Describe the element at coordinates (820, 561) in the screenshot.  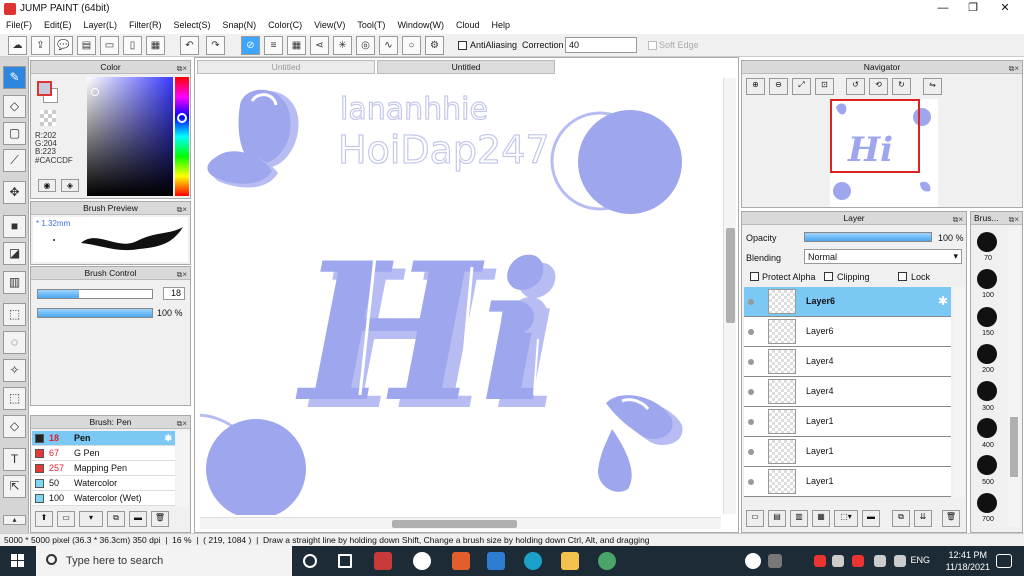
I see `antivirus-tray-icon` at that location.